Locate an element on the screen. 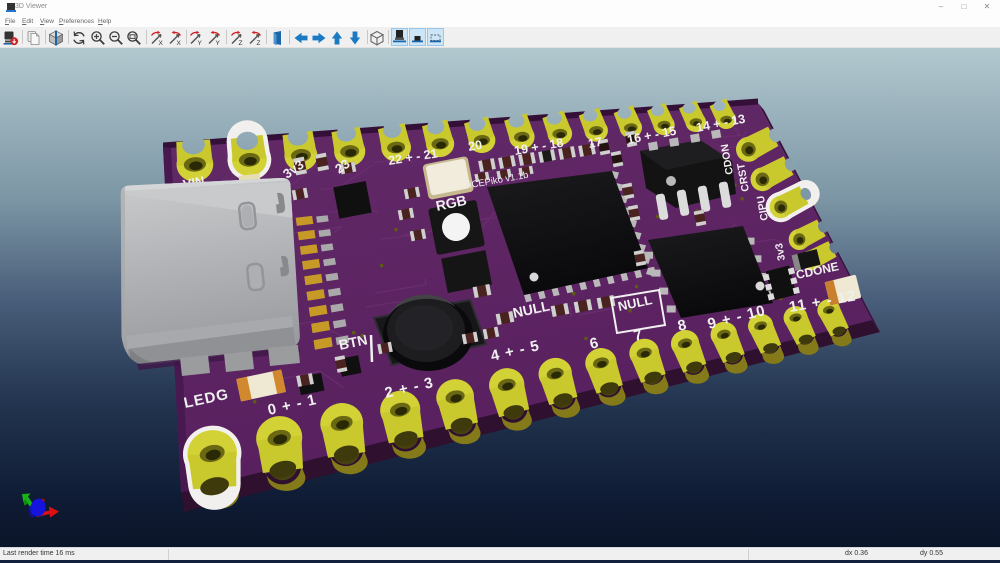  svg-text: 17 is located at coordinates (595, 143).